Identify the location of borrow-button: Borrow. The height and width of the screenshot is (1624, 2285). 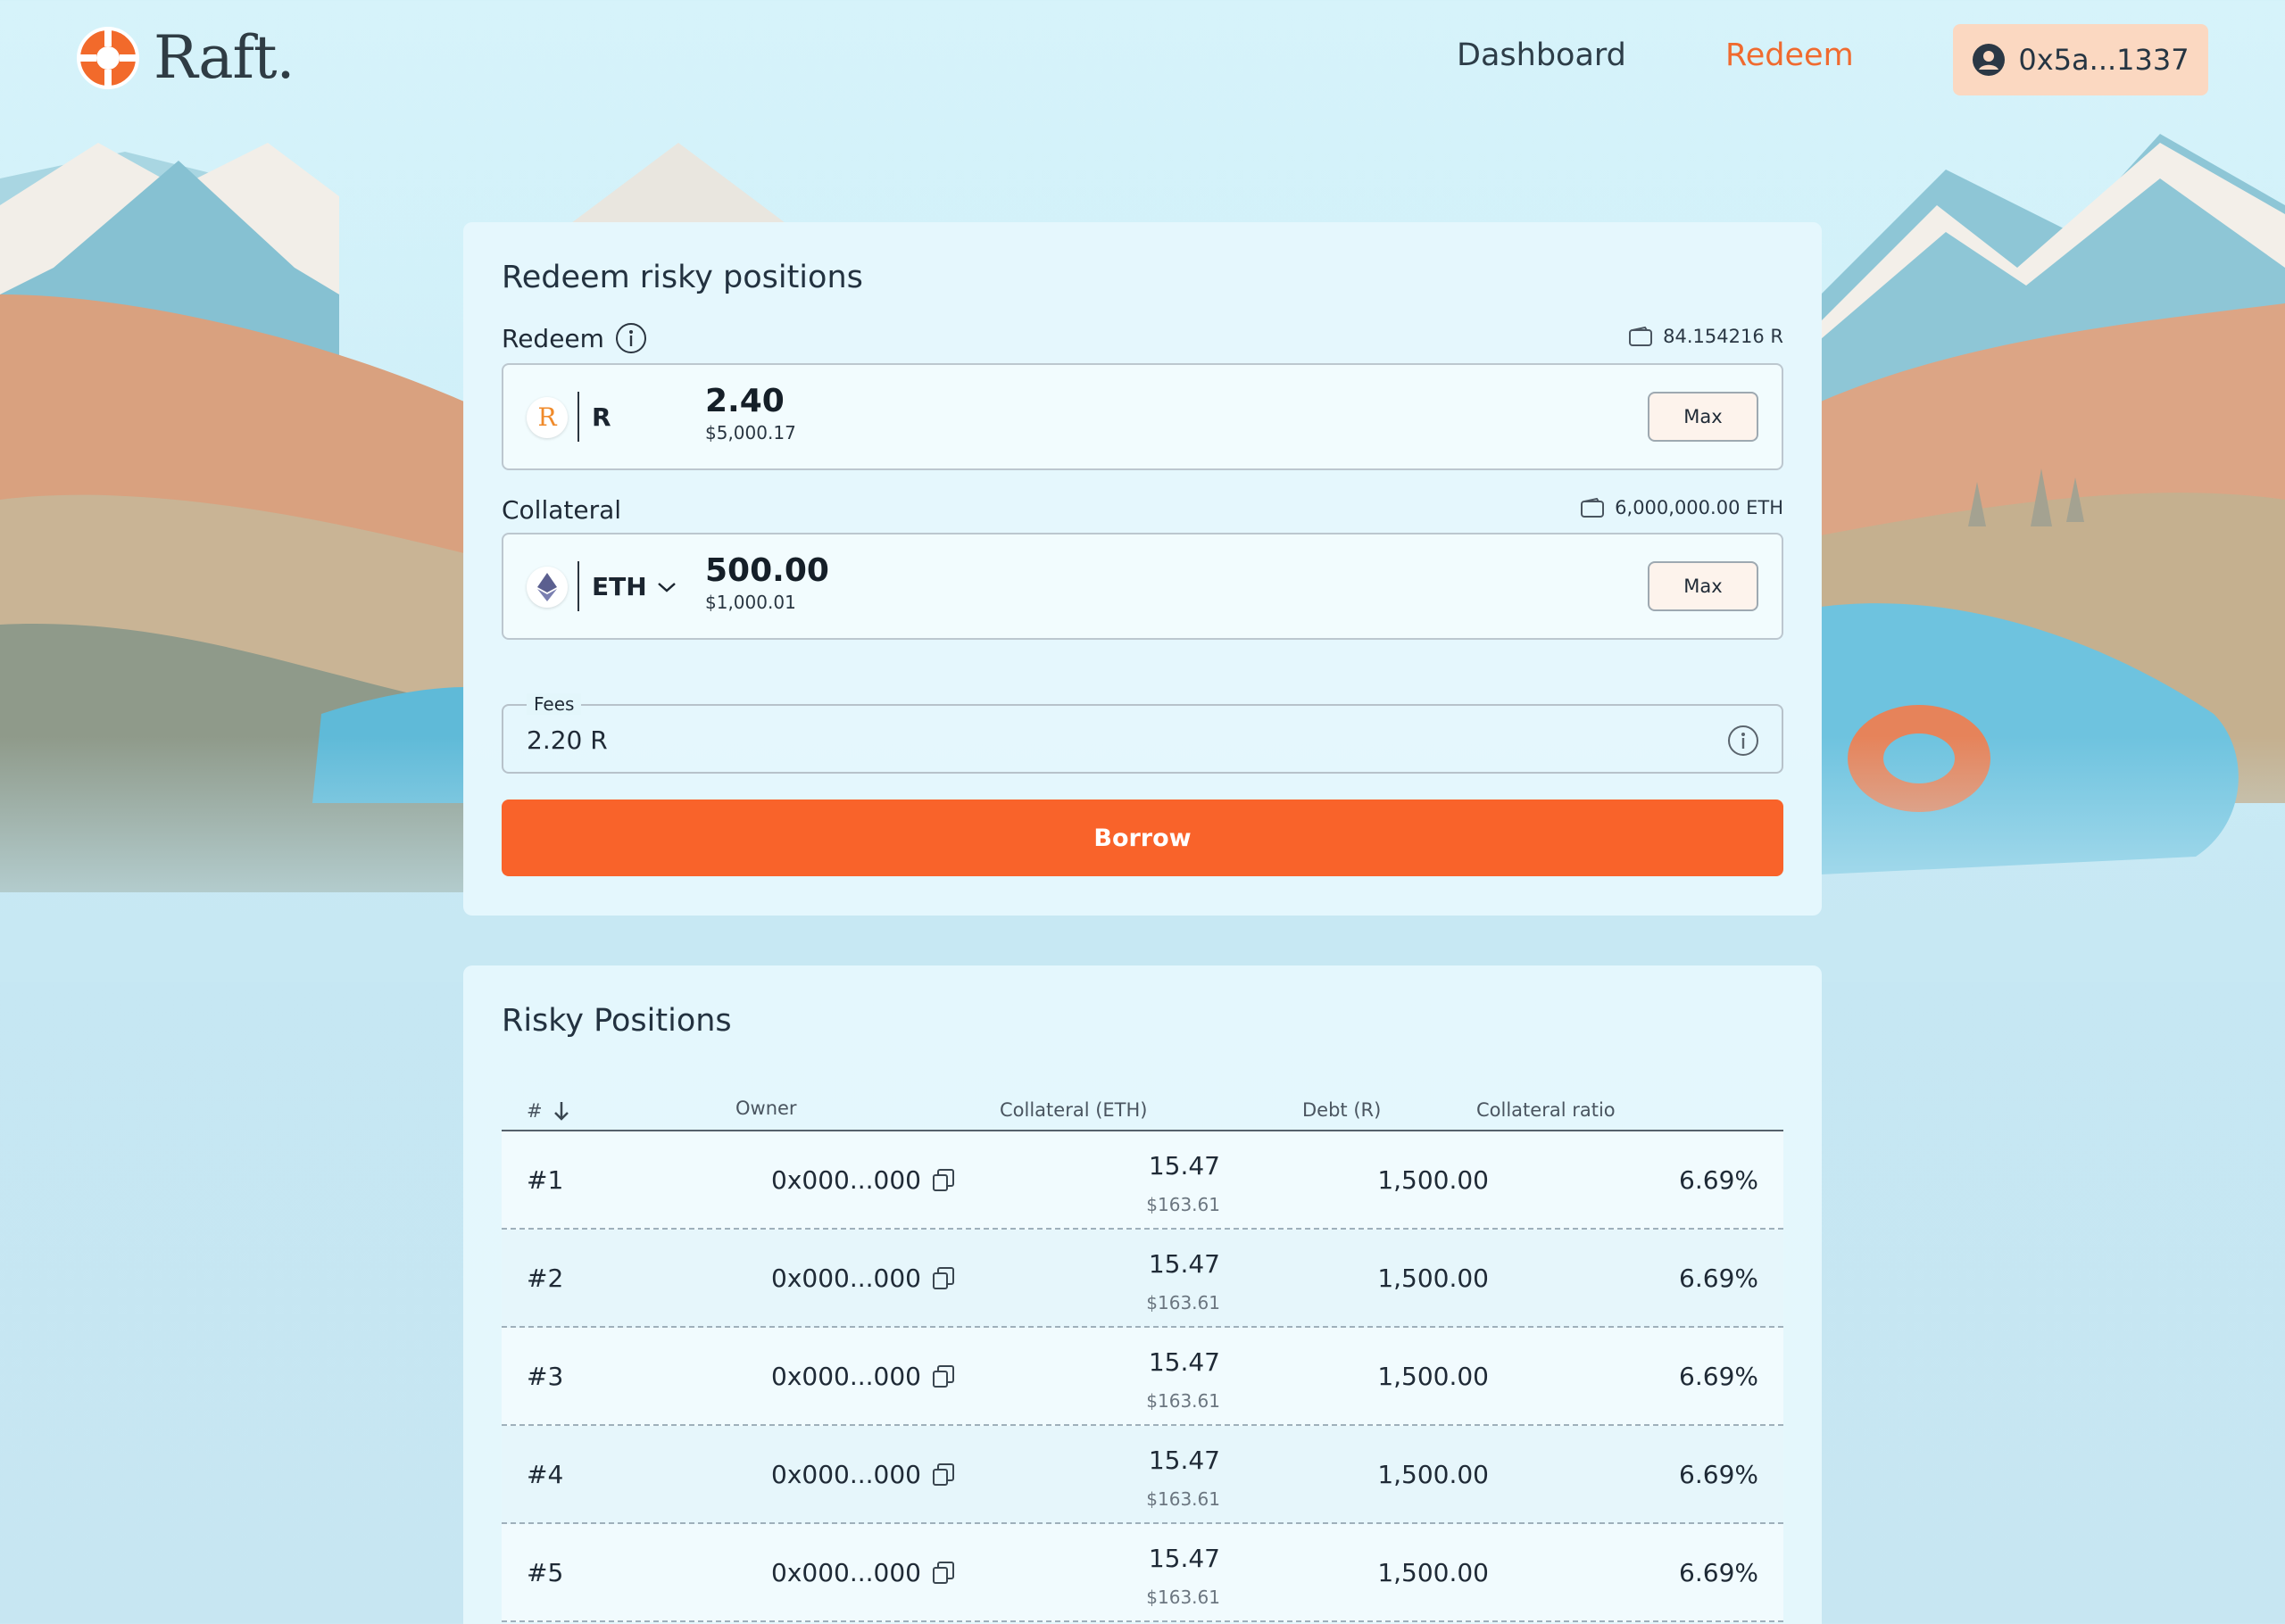
(1142, 838).